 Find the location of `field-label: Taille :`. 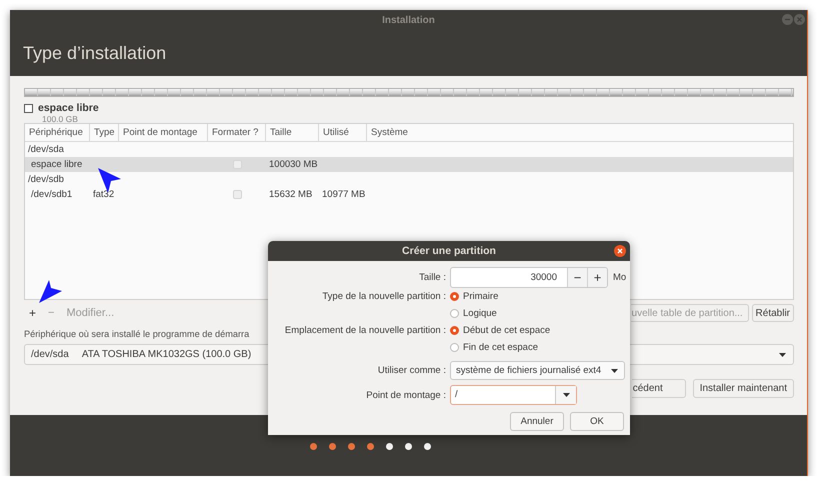

field-label: Taille : is located at coordinates (432, 277).